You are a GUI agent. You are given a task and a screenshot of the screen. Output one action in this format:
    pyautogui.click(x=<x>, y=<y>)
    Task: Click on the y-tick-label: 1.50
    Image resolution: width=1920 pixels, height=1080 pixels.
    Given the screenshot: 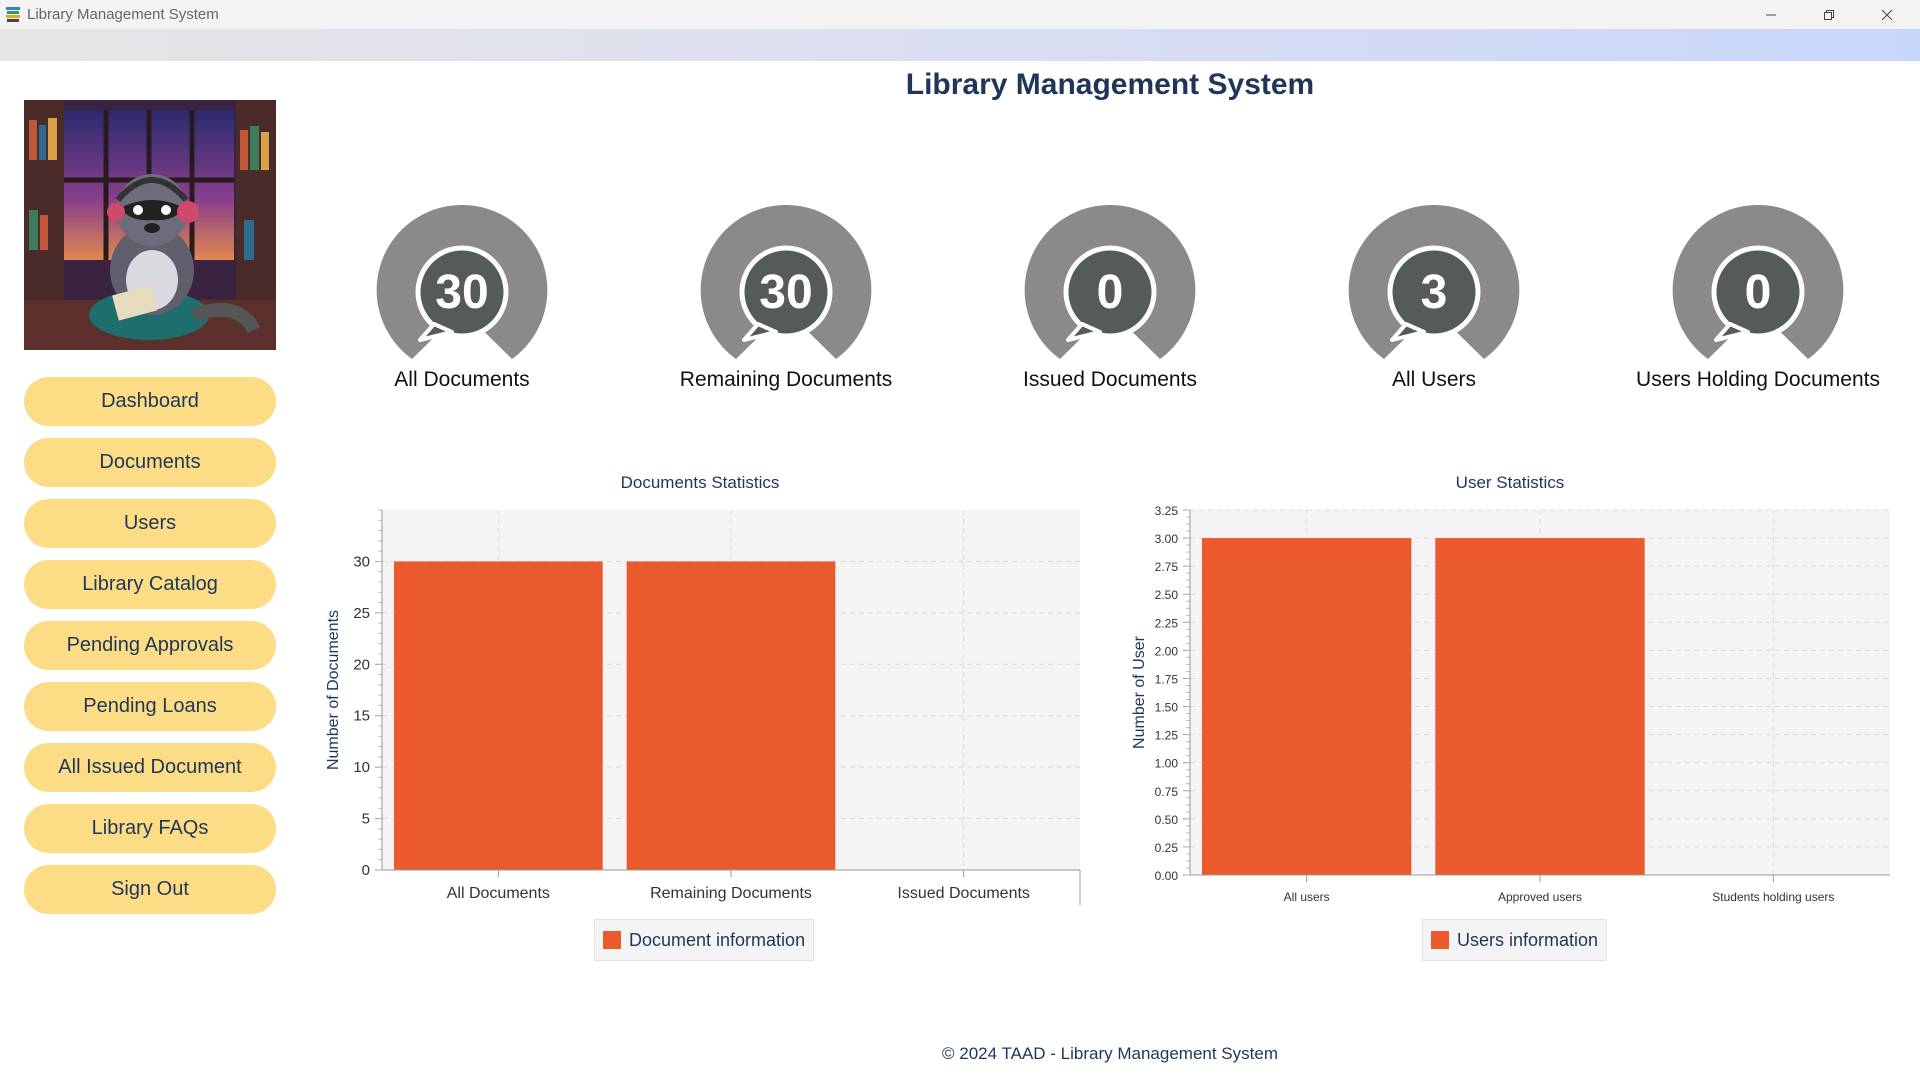 What is the action you would take?
    pyautogui.click(x=1167, y=708)
    